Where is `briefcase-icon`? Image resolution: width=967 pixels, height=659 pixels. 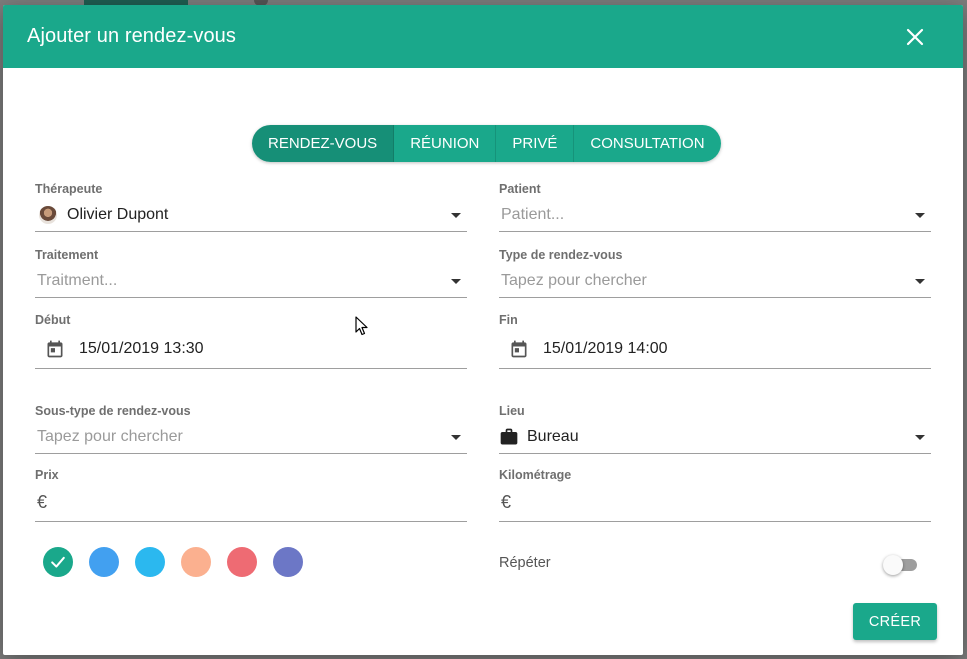 briefcase-icon is located at coordinates (509, 437).